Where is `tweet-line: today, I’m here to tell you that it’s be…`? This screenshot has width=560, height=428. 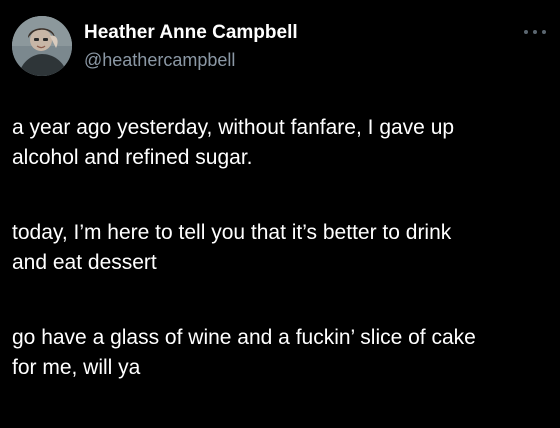 tweet-line: today, I’m here to tell you that it’s be… is located at coordinates (232, 232).